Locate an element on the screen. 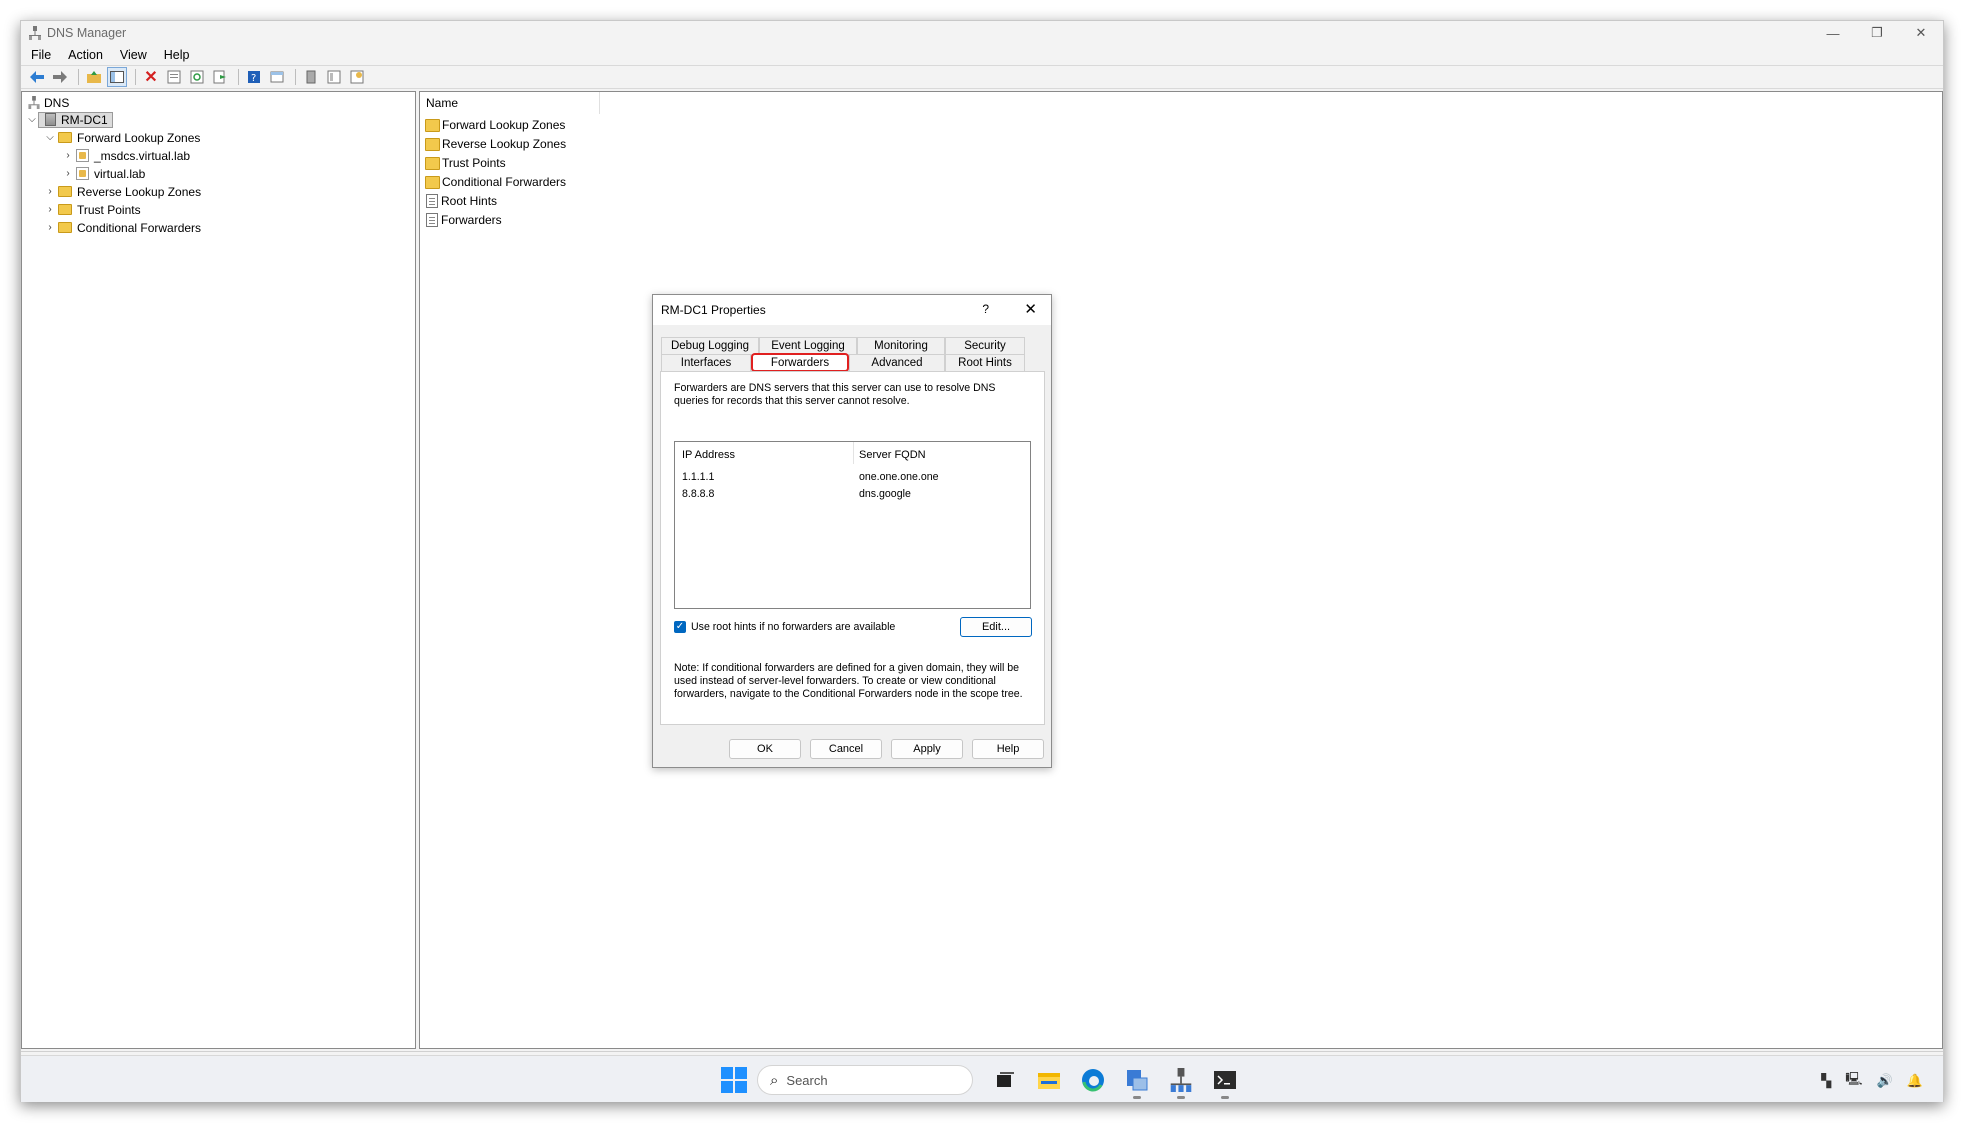 The width and height of the screenshot is (1984, 1144). list-item: Forwarders is located at coordinates (463, 220).